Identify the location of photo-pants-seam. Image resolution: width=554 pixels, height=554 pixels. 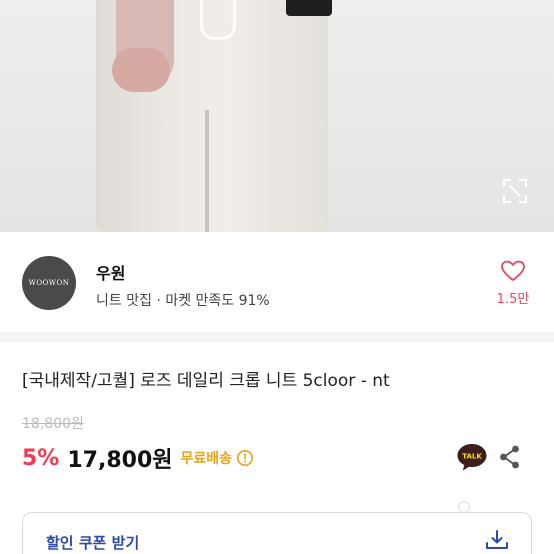
(207, 171).